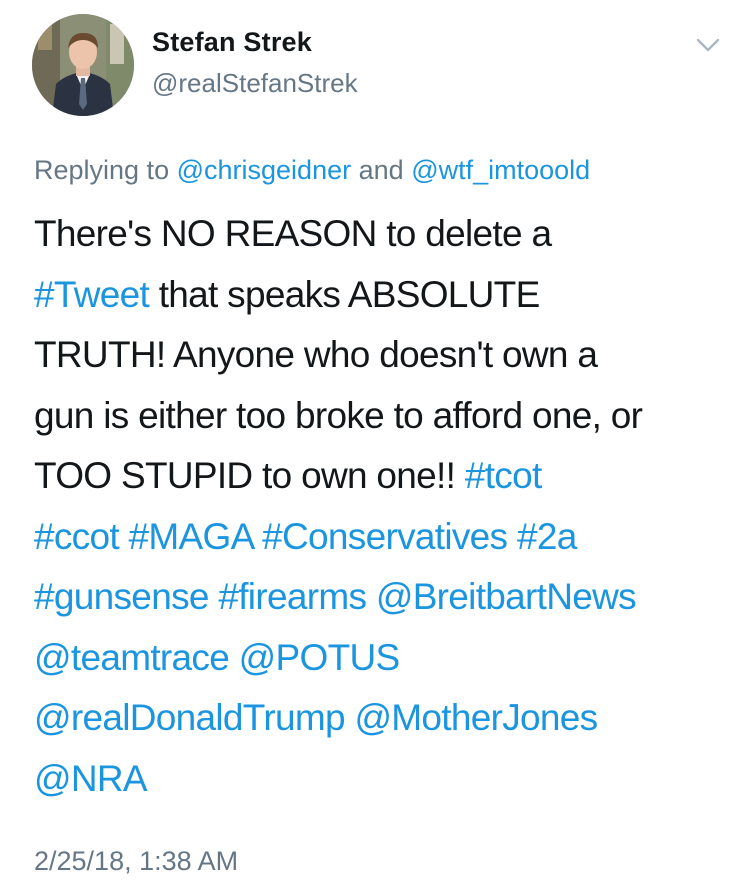 Image resolution: width=750 pixels, height=890 pixels. I want to click on reply-mention-chrisgeidner: @chrisgeidner, so click(264, 170).